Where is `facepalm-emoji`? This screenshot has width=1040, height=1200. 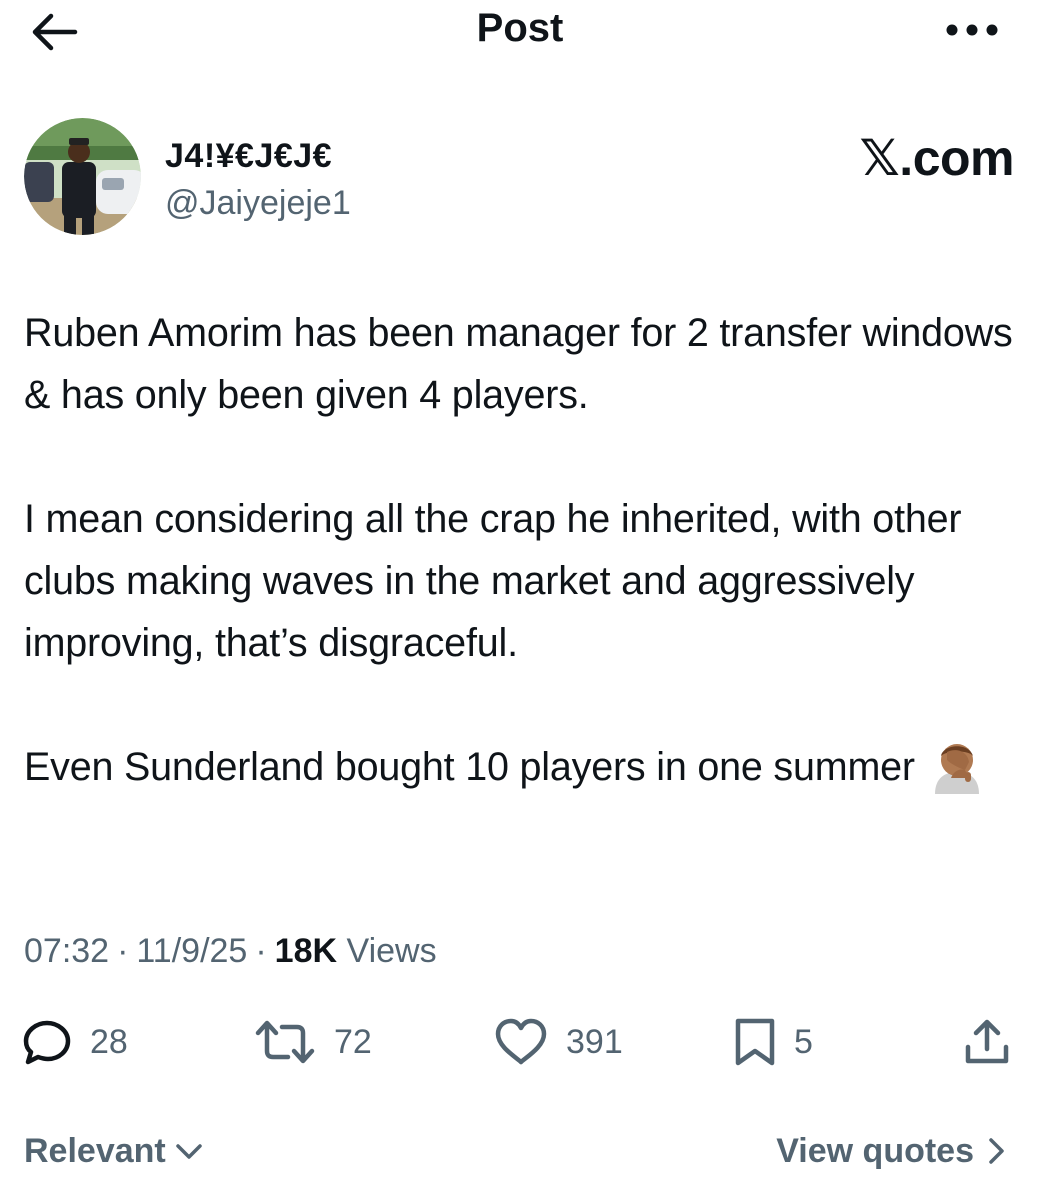
facepalm-emoji is located at coordinates (957, 766).